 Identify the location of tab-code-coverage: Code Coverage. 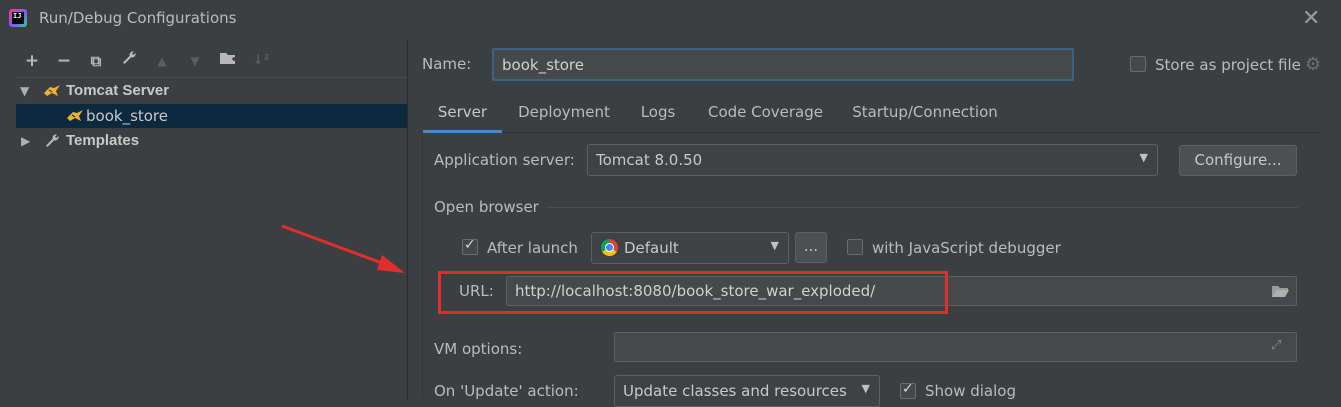
(765, 114).